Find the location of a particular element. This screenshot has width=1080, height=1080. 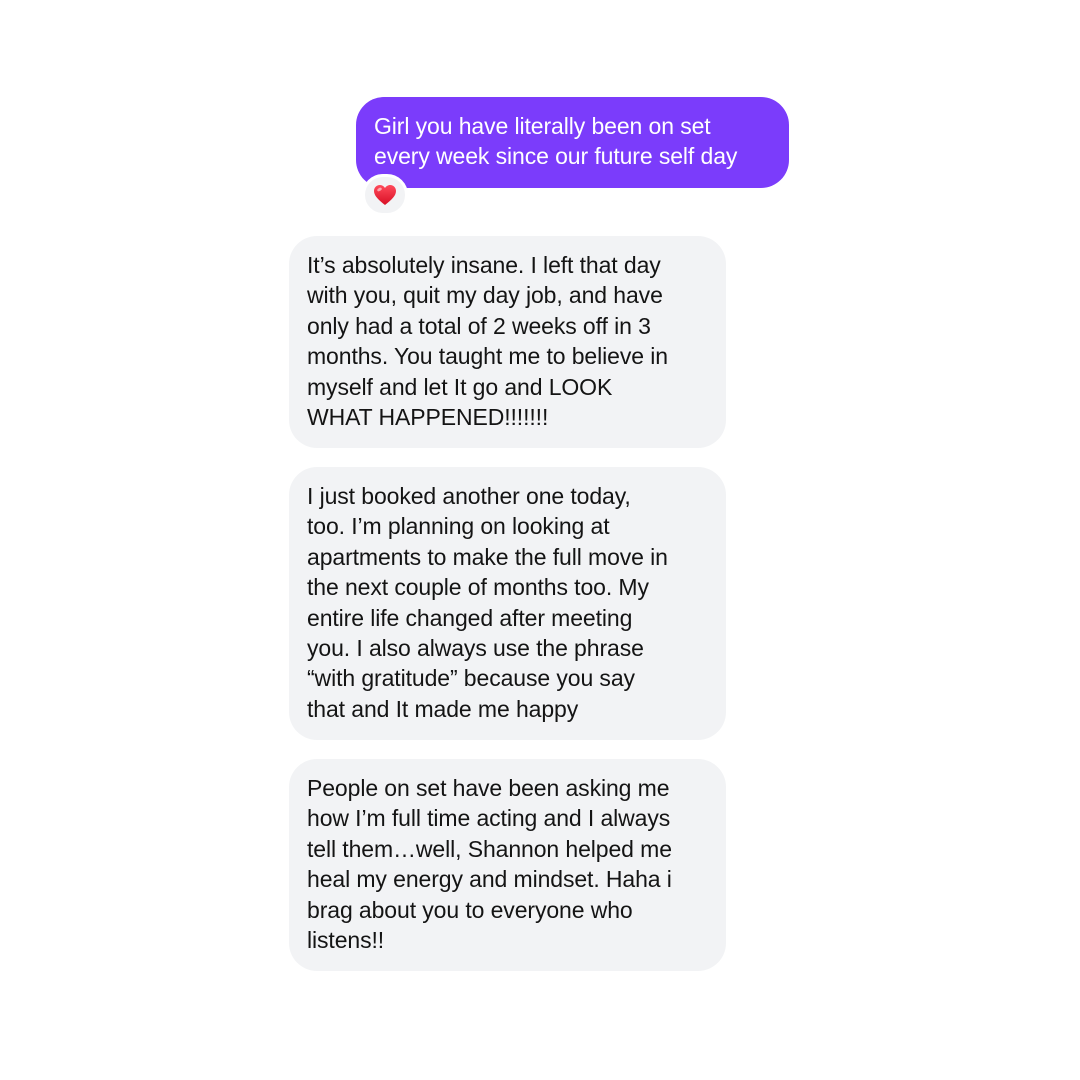

heart-reaction-badge is located at coordinates (385, 195).